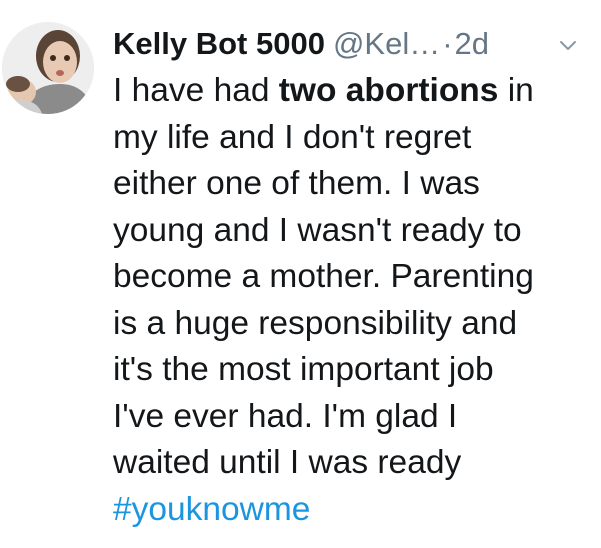 This screenshot has width=601, height=548. I want to click on tweet-text-line: waited until I was ready, so click(287, 462).